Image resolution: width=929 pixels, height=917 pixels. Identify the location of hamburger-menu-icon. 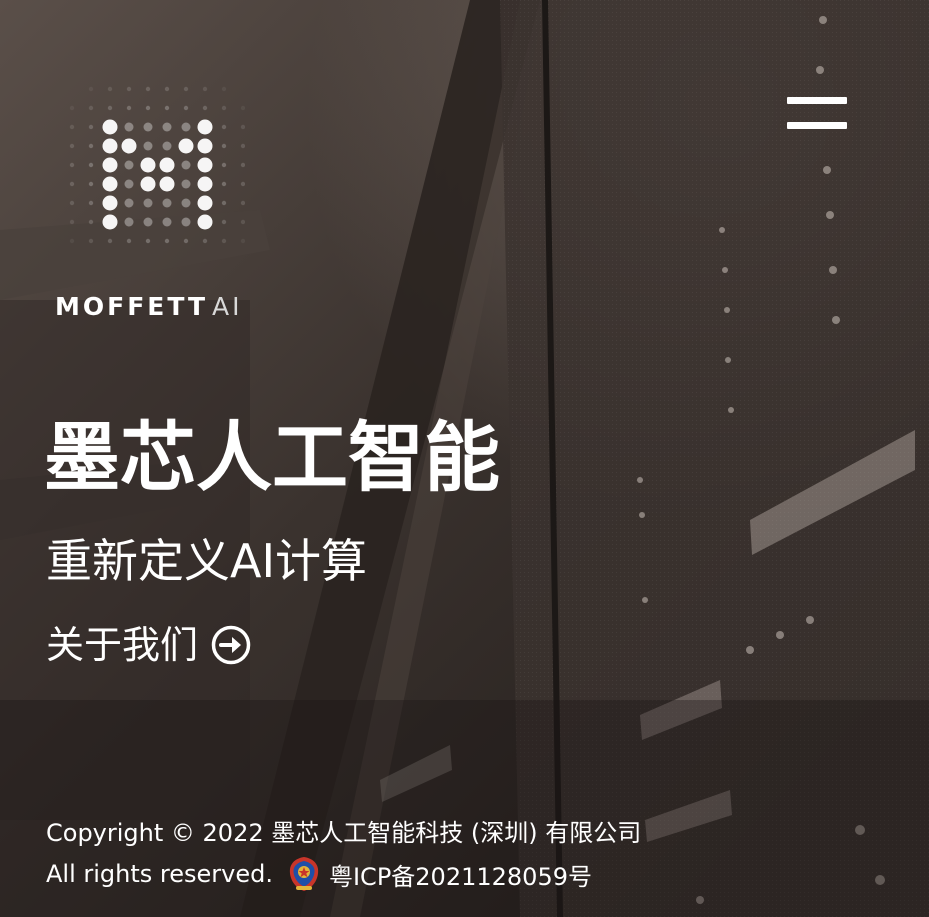
(817, 113).